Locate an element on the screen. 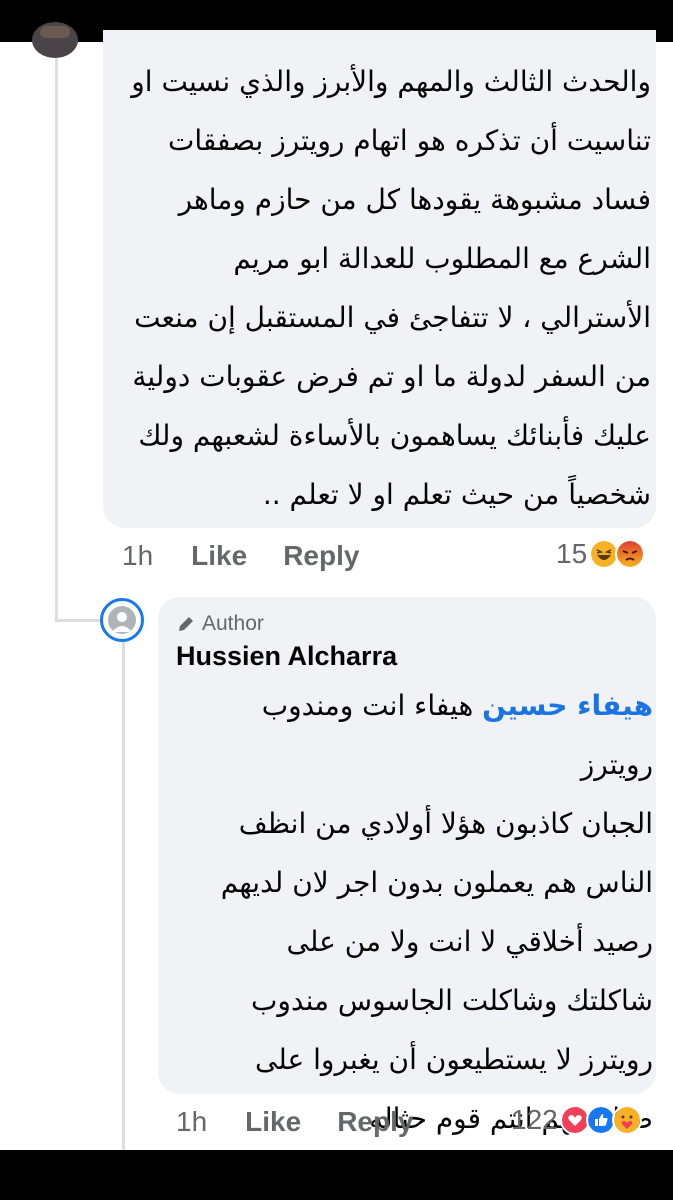 Image resolution: width=673 pixels, height=1200 pixels. author-avatar is located at coordinates (122, 620).